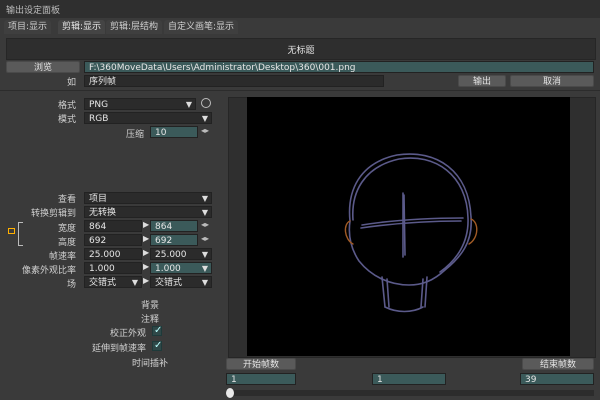 The height and width of the screenshot is (400, 600). Describe the element at coordinates (66, 106) in the screenshot. I see `format-label: 格式` at that location.